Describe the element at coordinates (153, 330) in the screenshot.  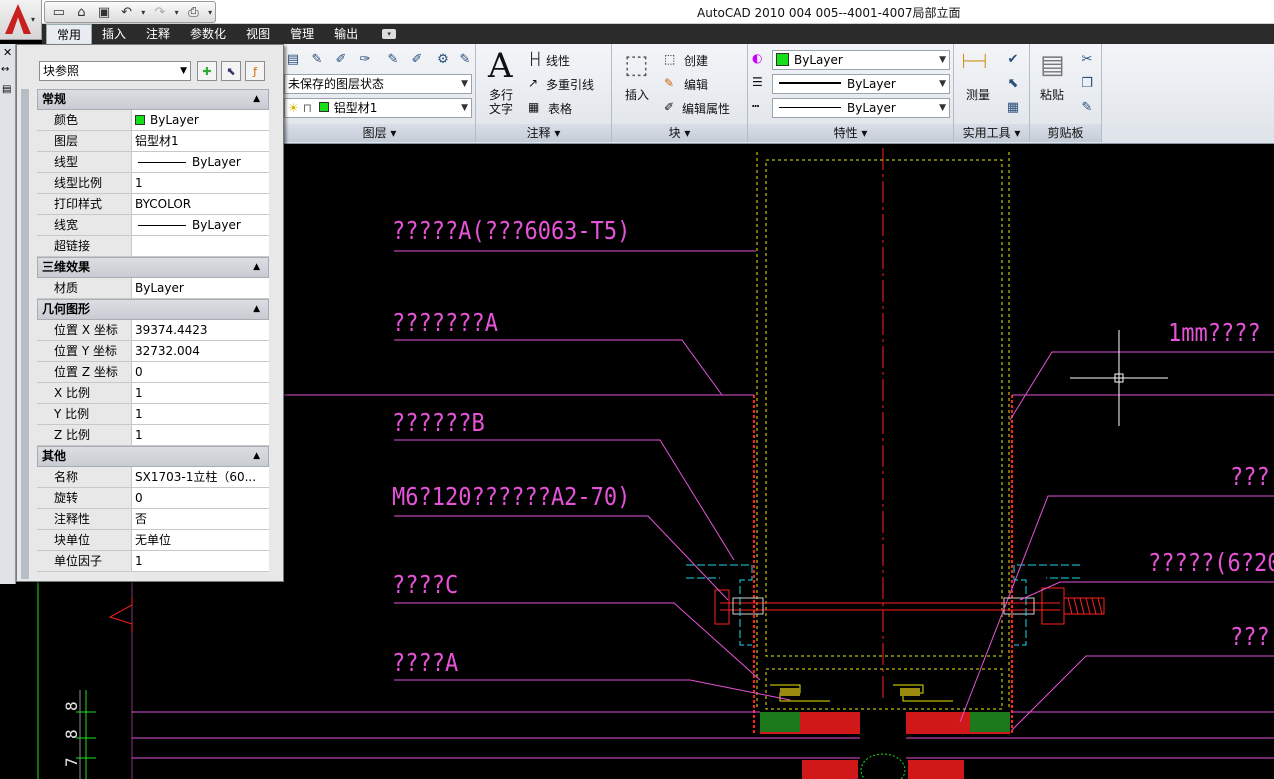
I see `property-row: 位置 X 坐标 39374.4423` at that location.